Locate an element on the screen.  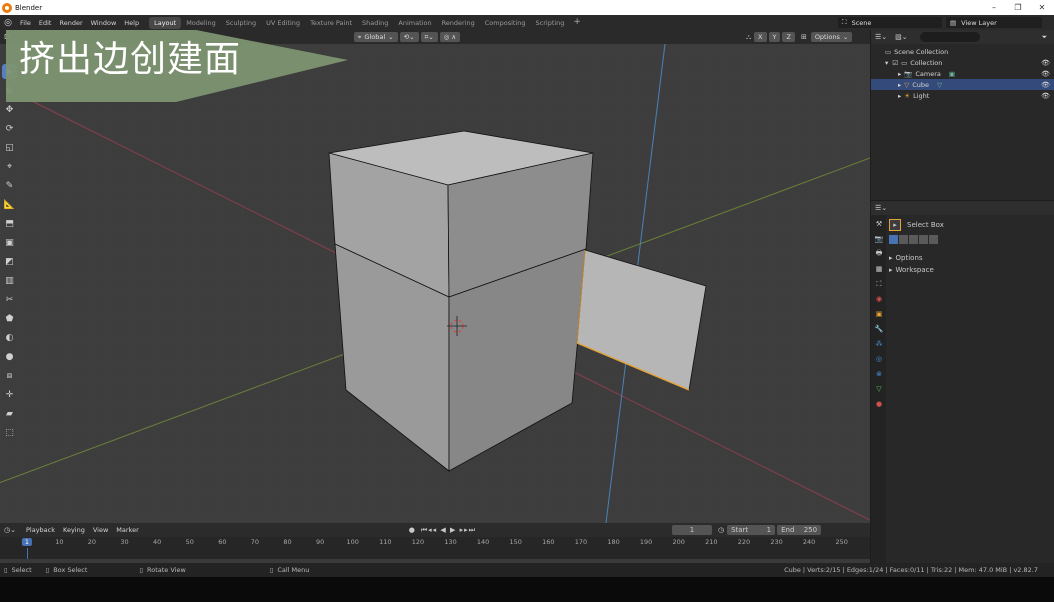
poly-build-tool: ⬟ is located at coordinates (9, 318).